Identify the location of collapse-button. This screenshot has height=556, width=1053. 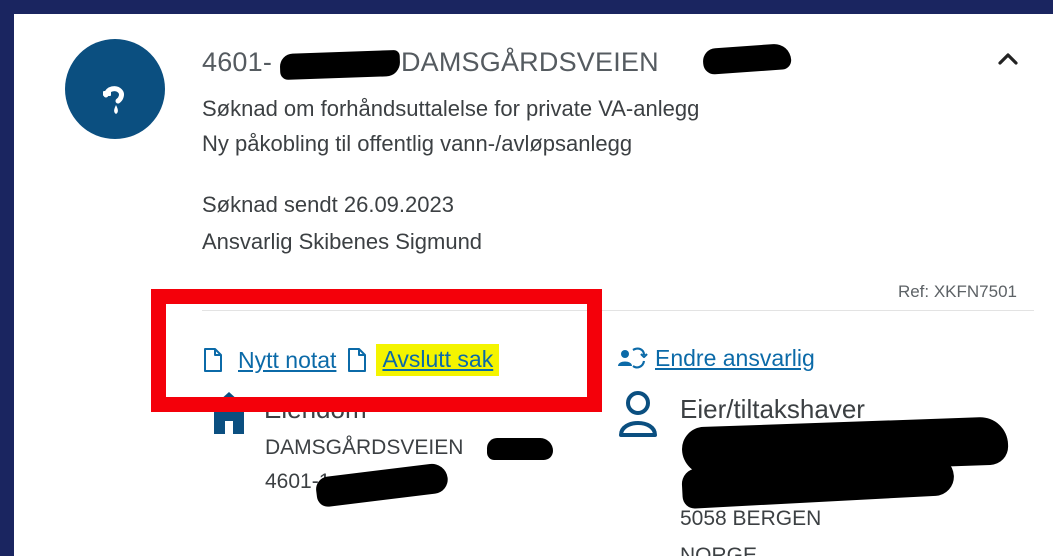
(1008, 59).